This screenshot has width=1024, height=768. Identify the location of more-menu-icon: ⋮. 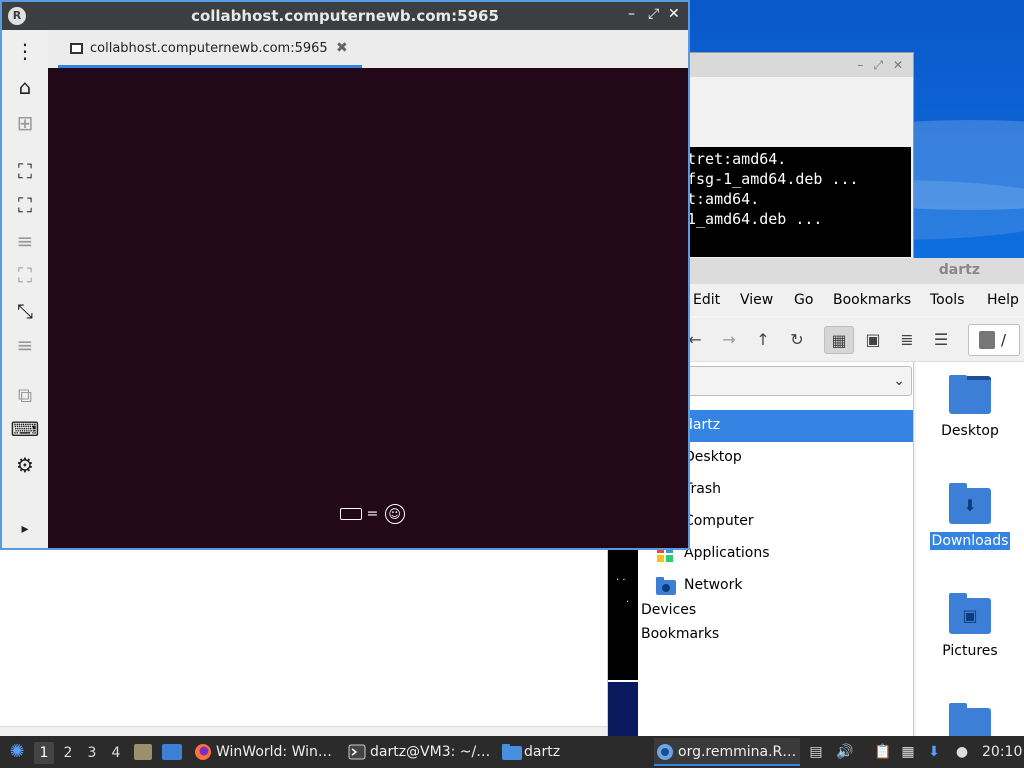
(25, 51).